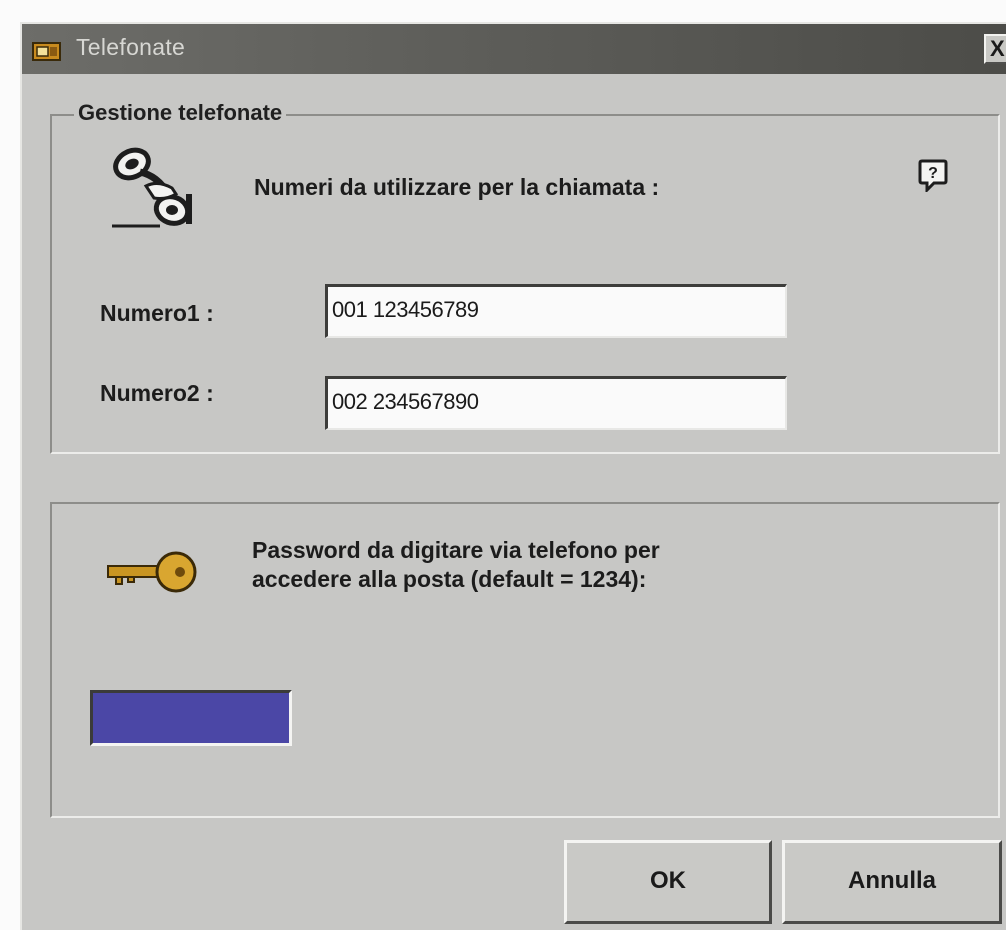  Describe the element at coordinates (157, 313) in the screenshot. I see `numero1-label: Numero1 :` at that location.